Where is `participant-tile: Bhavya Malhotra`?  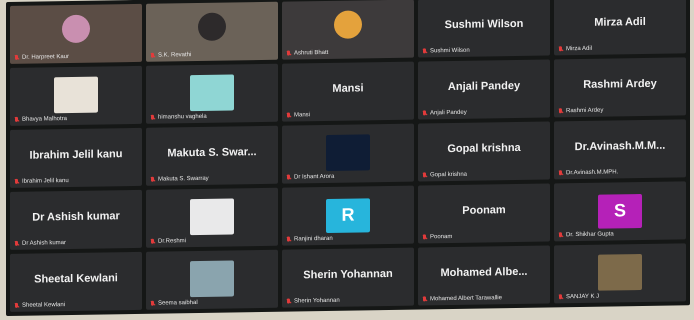 participant-tile: Bhavya Malhotra is located at coordinates (76, 95).